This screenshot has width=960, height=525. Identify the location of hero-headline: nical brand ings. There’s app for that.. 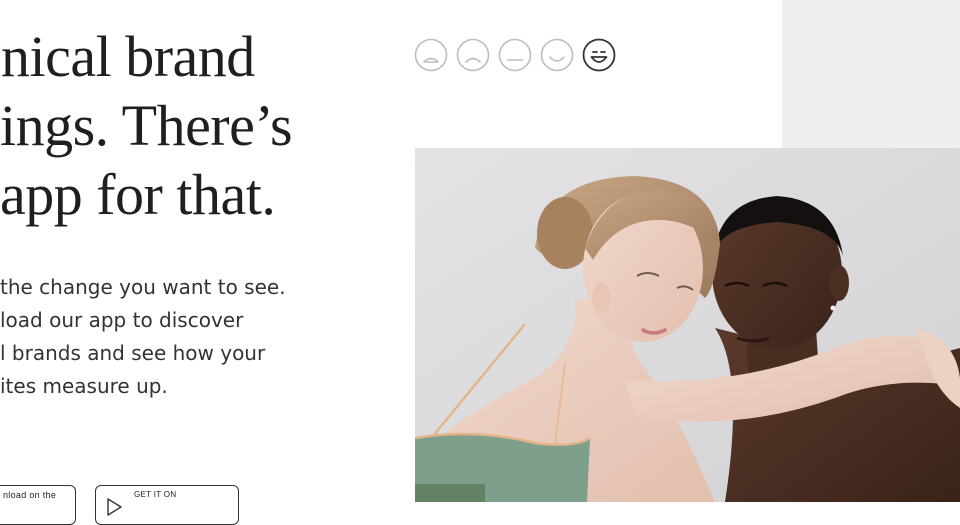
(180, 125).